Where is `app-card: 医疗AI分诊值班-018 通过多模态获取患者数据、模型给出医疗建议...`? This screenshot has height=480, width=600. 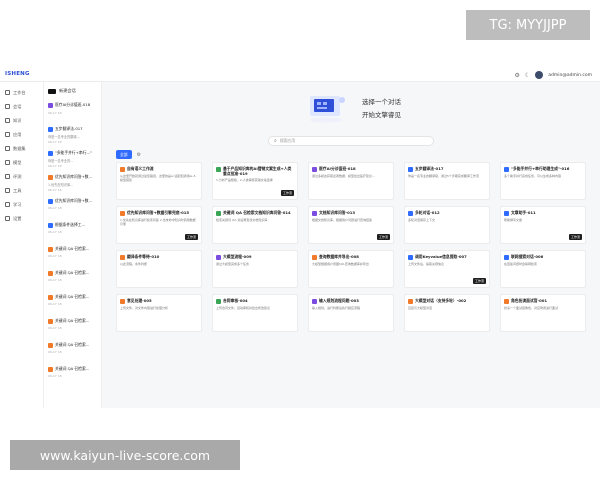 app-card: 医疗AI分诊值班-018 通过多模态获取患者数据、模型给出医疗建议... is located at coordinates (351, 181).